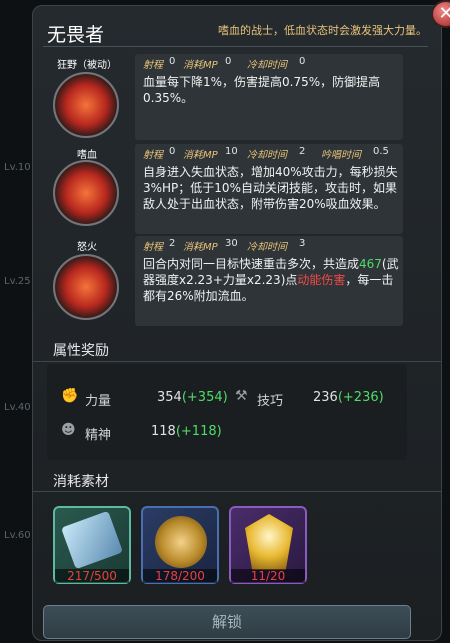  What do you see at coordinates (76, 35) in the screenshot?
I see `class-title: 无畏者` at bounding box center [76, 35].